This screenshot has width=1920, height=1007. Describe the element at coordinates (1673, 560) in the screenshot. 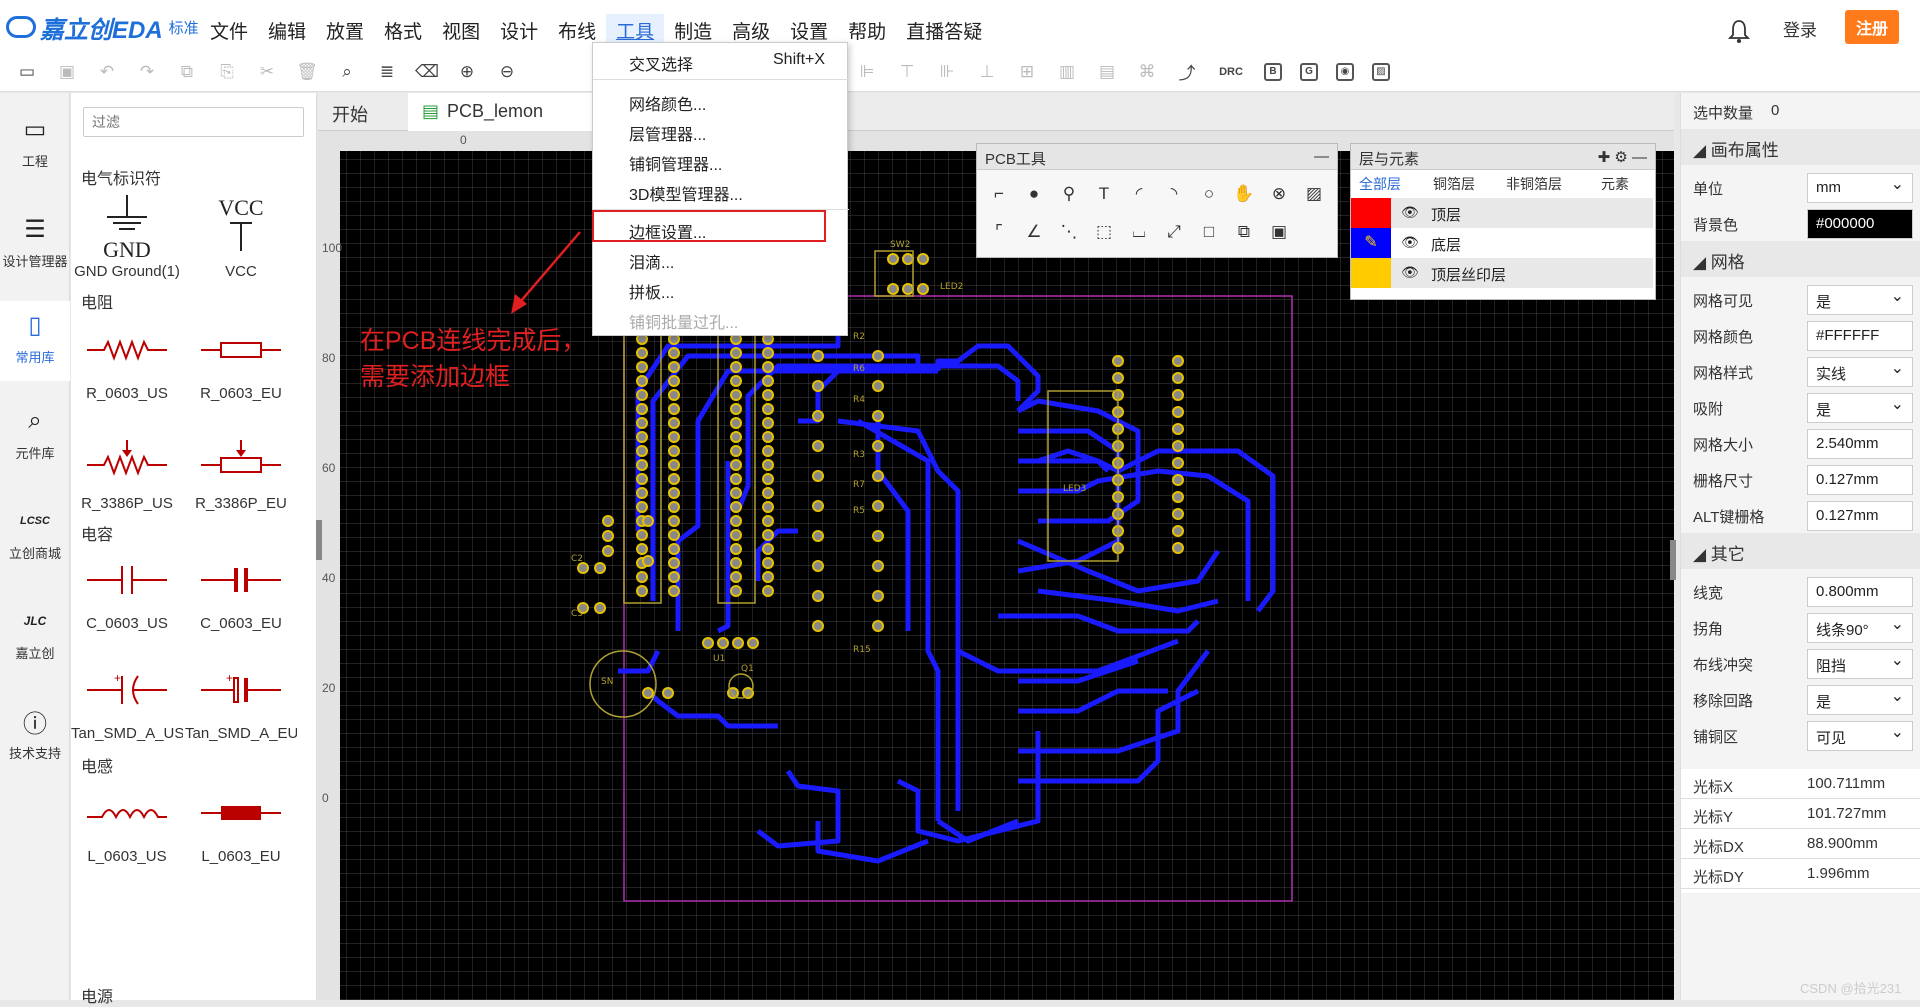

I see `props-collapse-handle` at that location.